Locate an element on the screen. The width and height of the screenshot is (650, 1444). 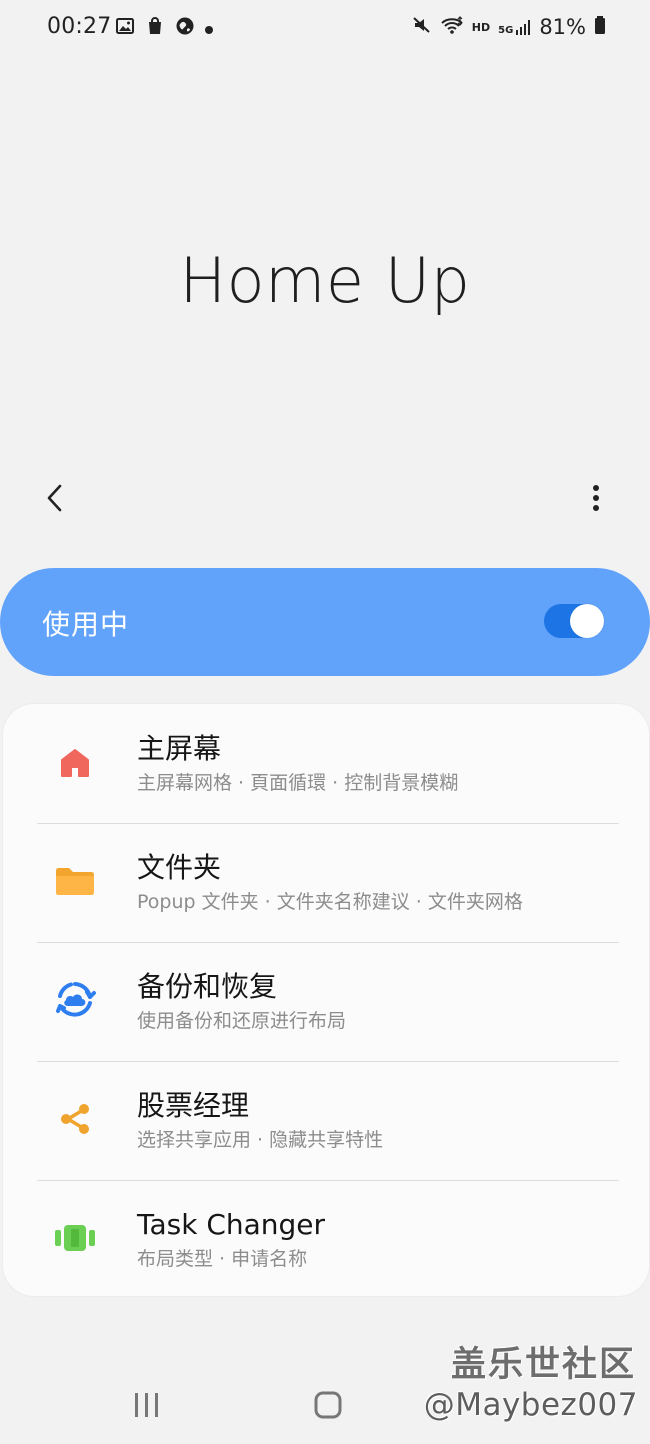
more-icon is located at coordinates (596, 500).